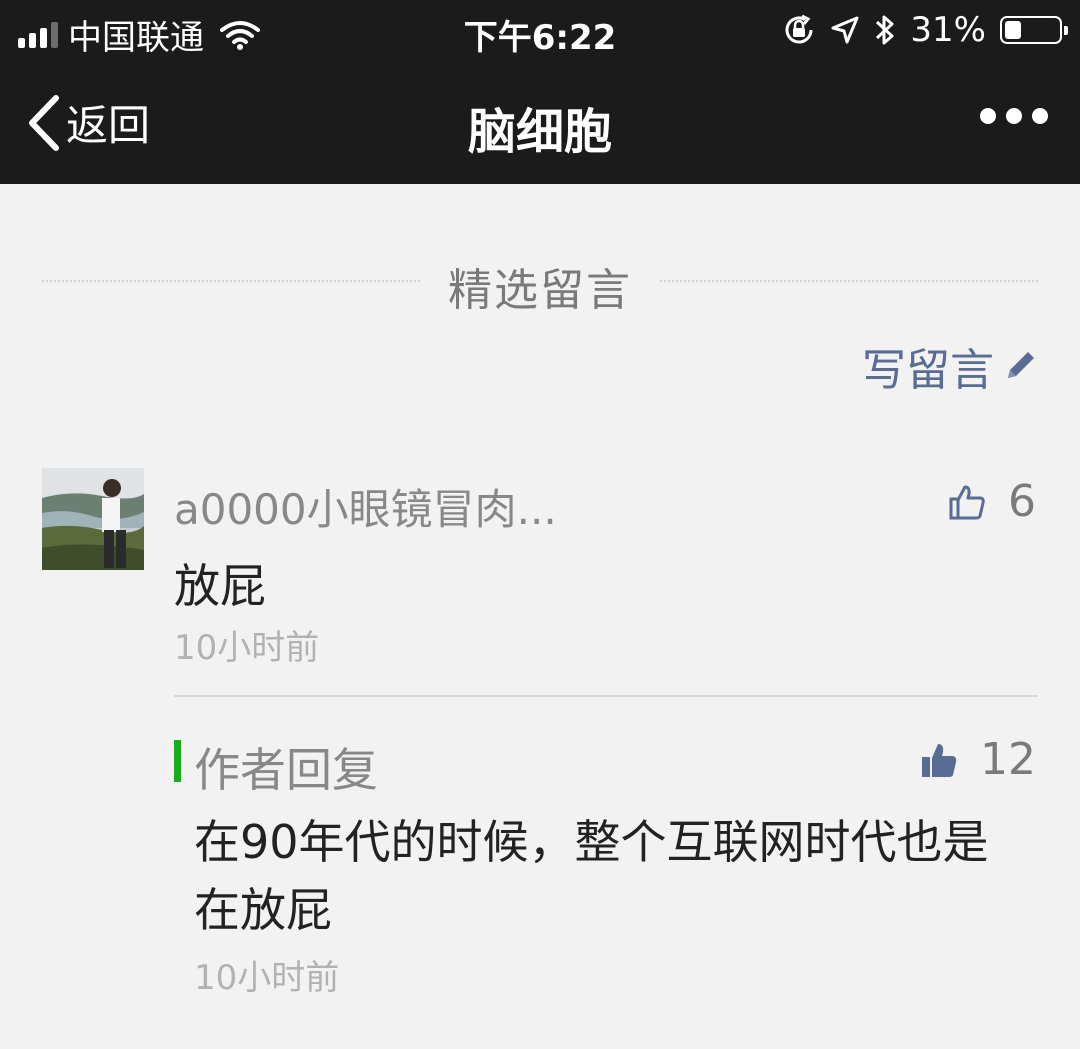 Image resolution: width=1080 pixels, height=1049 pixels. Describe the element at coordinates (885, 30) in the screenshot. I see `bluetooth-icon` at that location.